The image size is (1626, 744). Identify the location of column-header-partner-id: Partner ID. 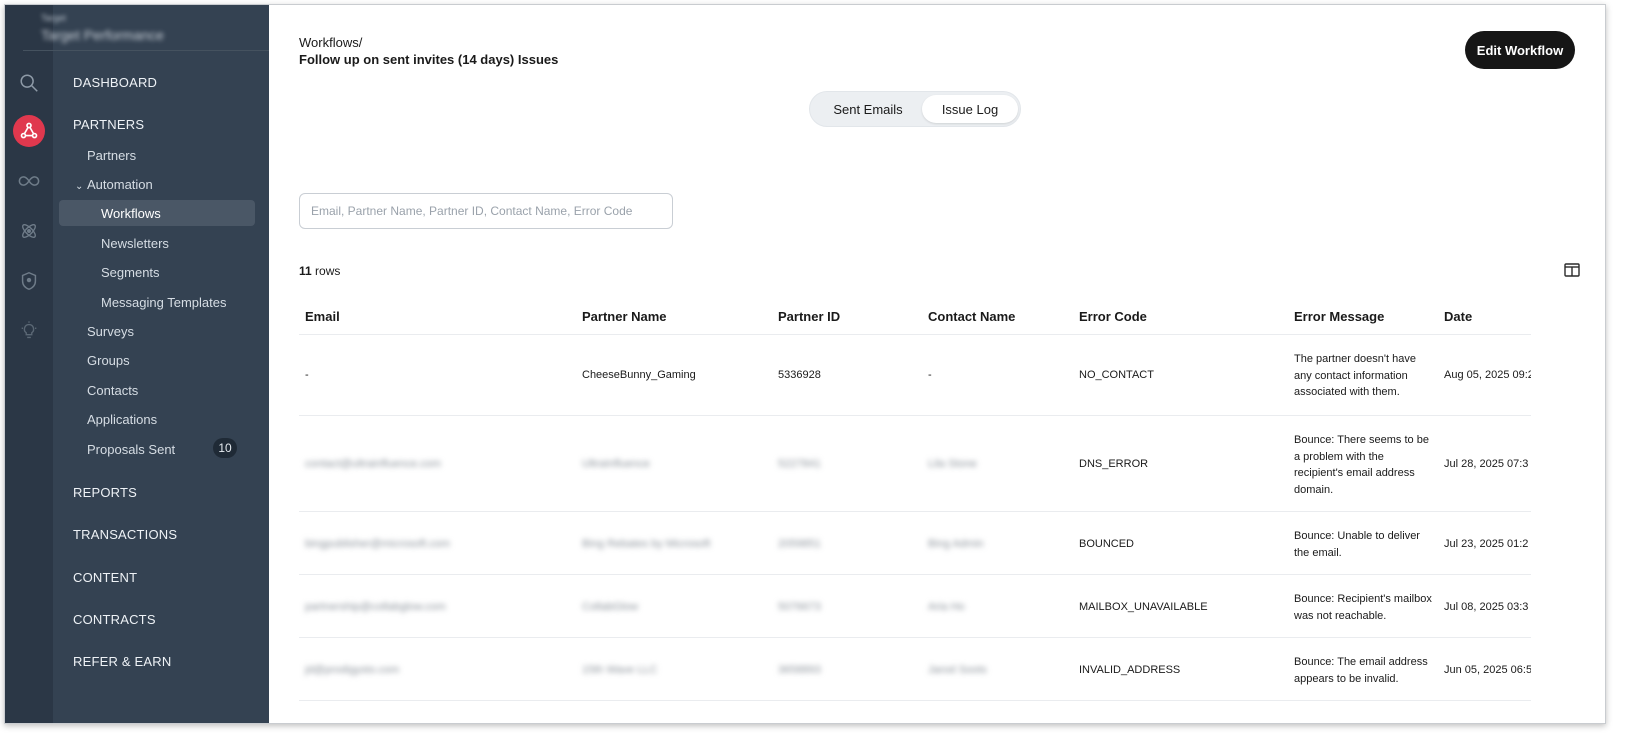
(809, 316).